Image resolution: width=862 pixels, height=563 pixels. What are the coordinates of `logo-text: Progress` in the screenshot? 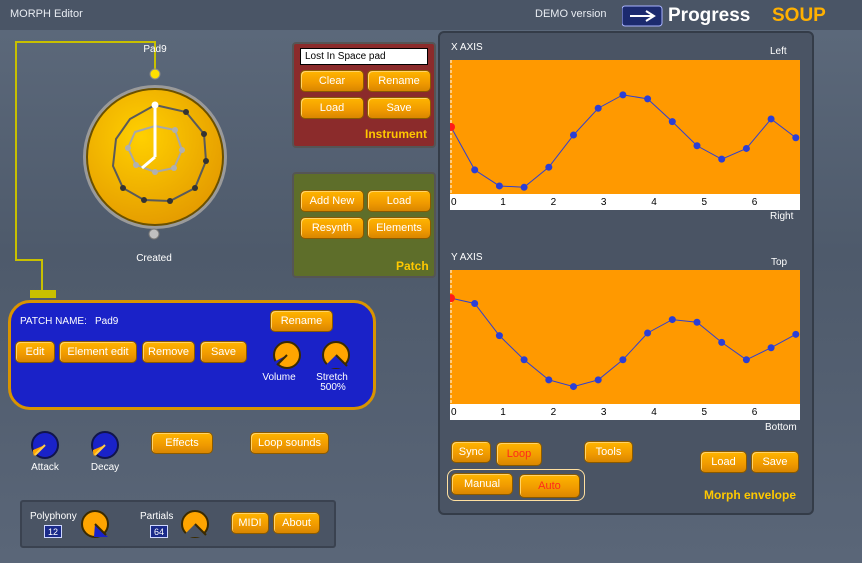 It's located at (709, 15).